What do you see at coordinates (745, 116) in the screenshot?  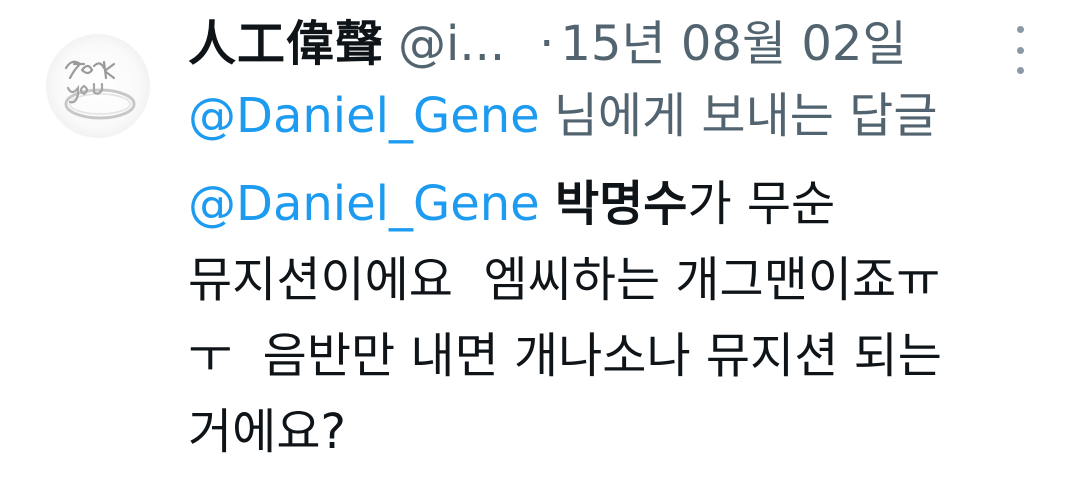 I see `reply-to-label: 님에게 보내는 답글` at bounding box center [745, 116].